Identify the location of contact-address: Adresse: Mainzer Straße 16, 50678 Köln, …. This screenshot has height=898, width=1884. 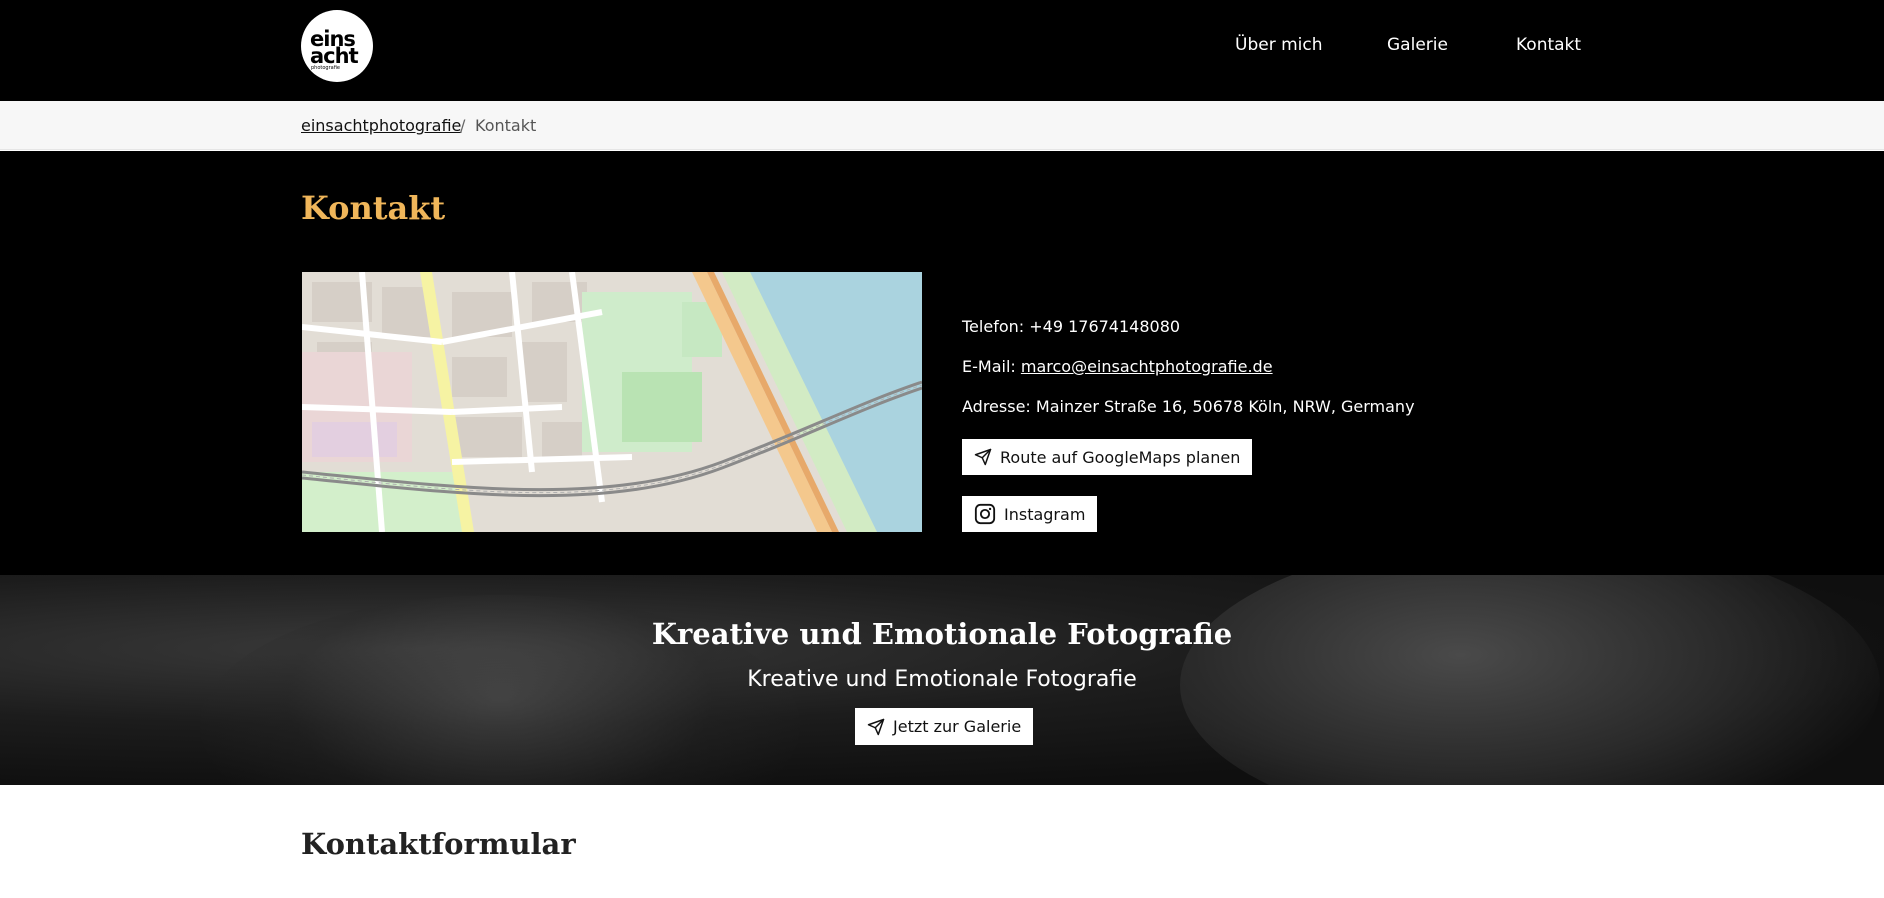
(1188, 406).